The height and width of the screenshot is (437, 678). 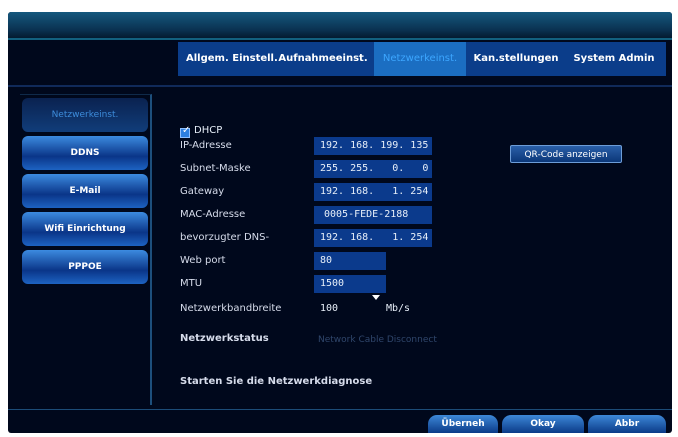 What do you see at coordinates (332, 283) in the screenshot?
I see `mtu-value: 1500` at bounding box center [332, 283].